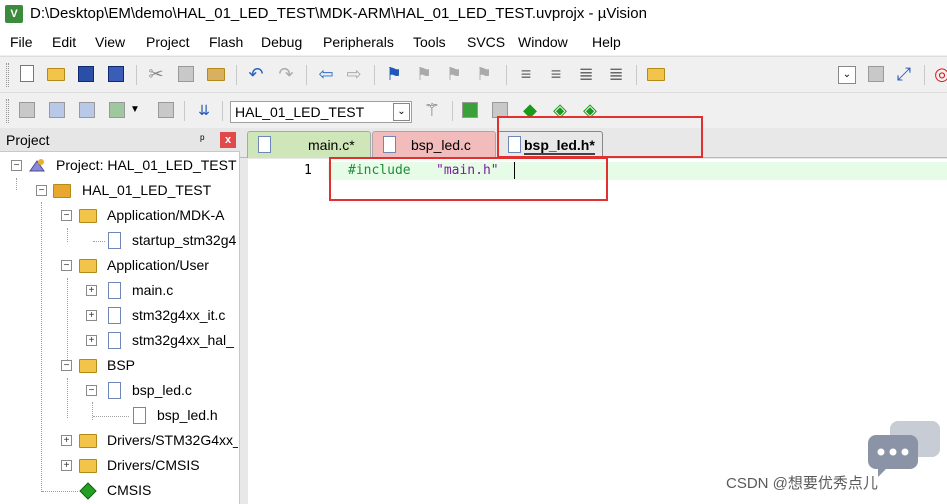 The image size is (947, 504). What do you see at coordinates (153, 465) in the screenshot?
I see `tree-item-label: Drivers/CMSIS` at bounding box center [153, 465].